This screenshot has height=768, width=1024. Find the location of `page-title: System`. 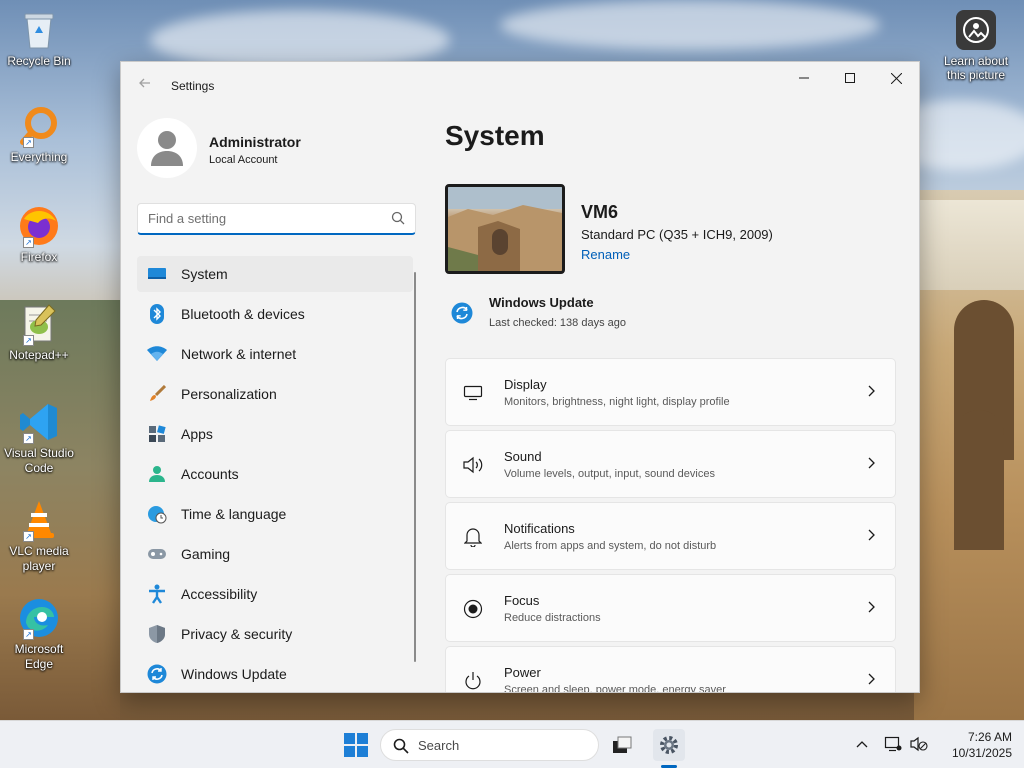

page-title: System is located at coordinates (495, 135).